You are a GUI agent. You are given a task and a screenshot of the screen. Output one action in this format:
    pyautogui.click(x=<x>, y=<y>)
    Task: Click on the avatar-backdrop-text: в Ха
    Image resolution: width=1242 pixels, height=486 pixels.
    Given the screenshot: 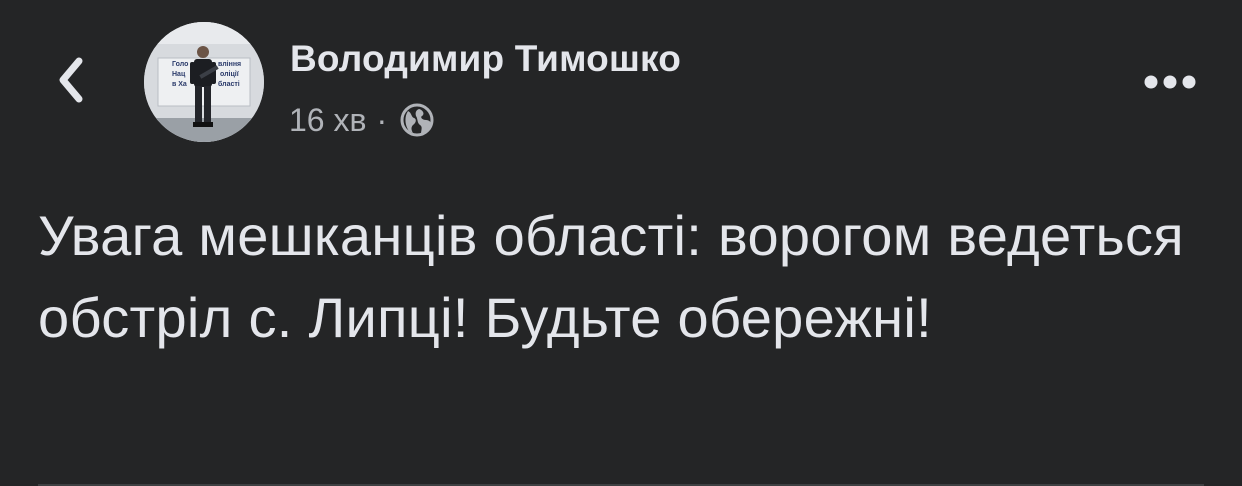 What is the action you would take?
    pyautogui.click(x=179, y=84)
    